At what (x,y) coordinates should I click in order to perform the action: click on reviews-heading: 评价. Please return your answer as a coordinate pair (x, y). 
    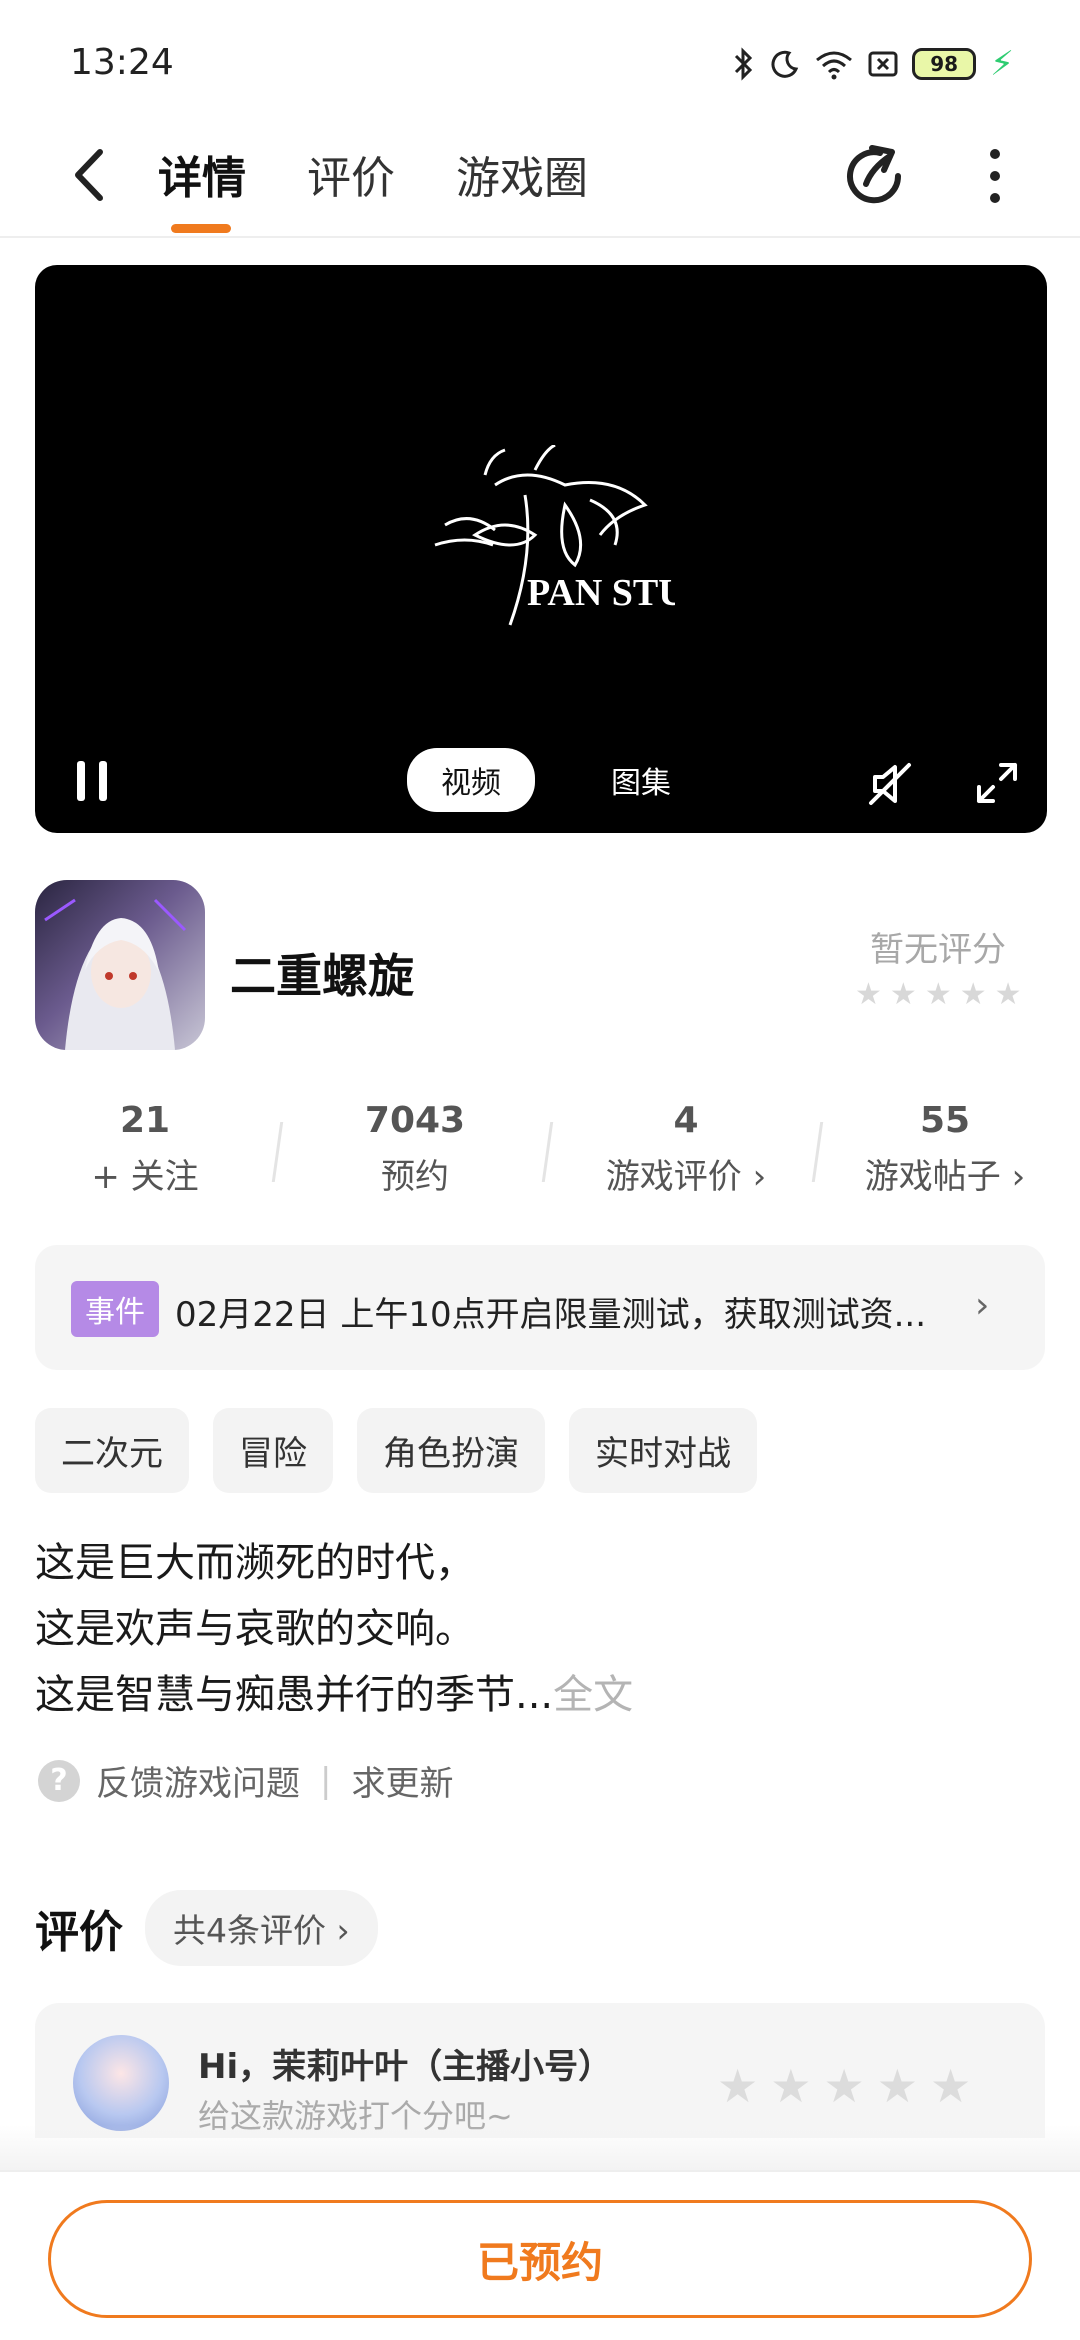
    Looking at the image, I should click on (79, 1932).